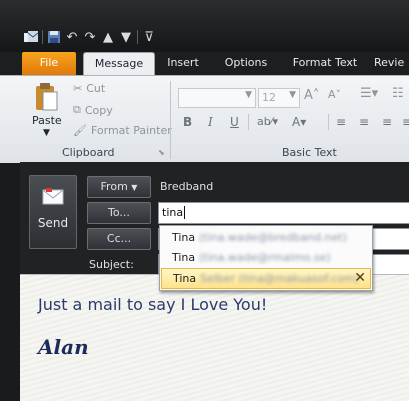 Image resolution: width=409 pixels, height=401 pixels. I want to click on from-value: Bredband, so click(187, 186).